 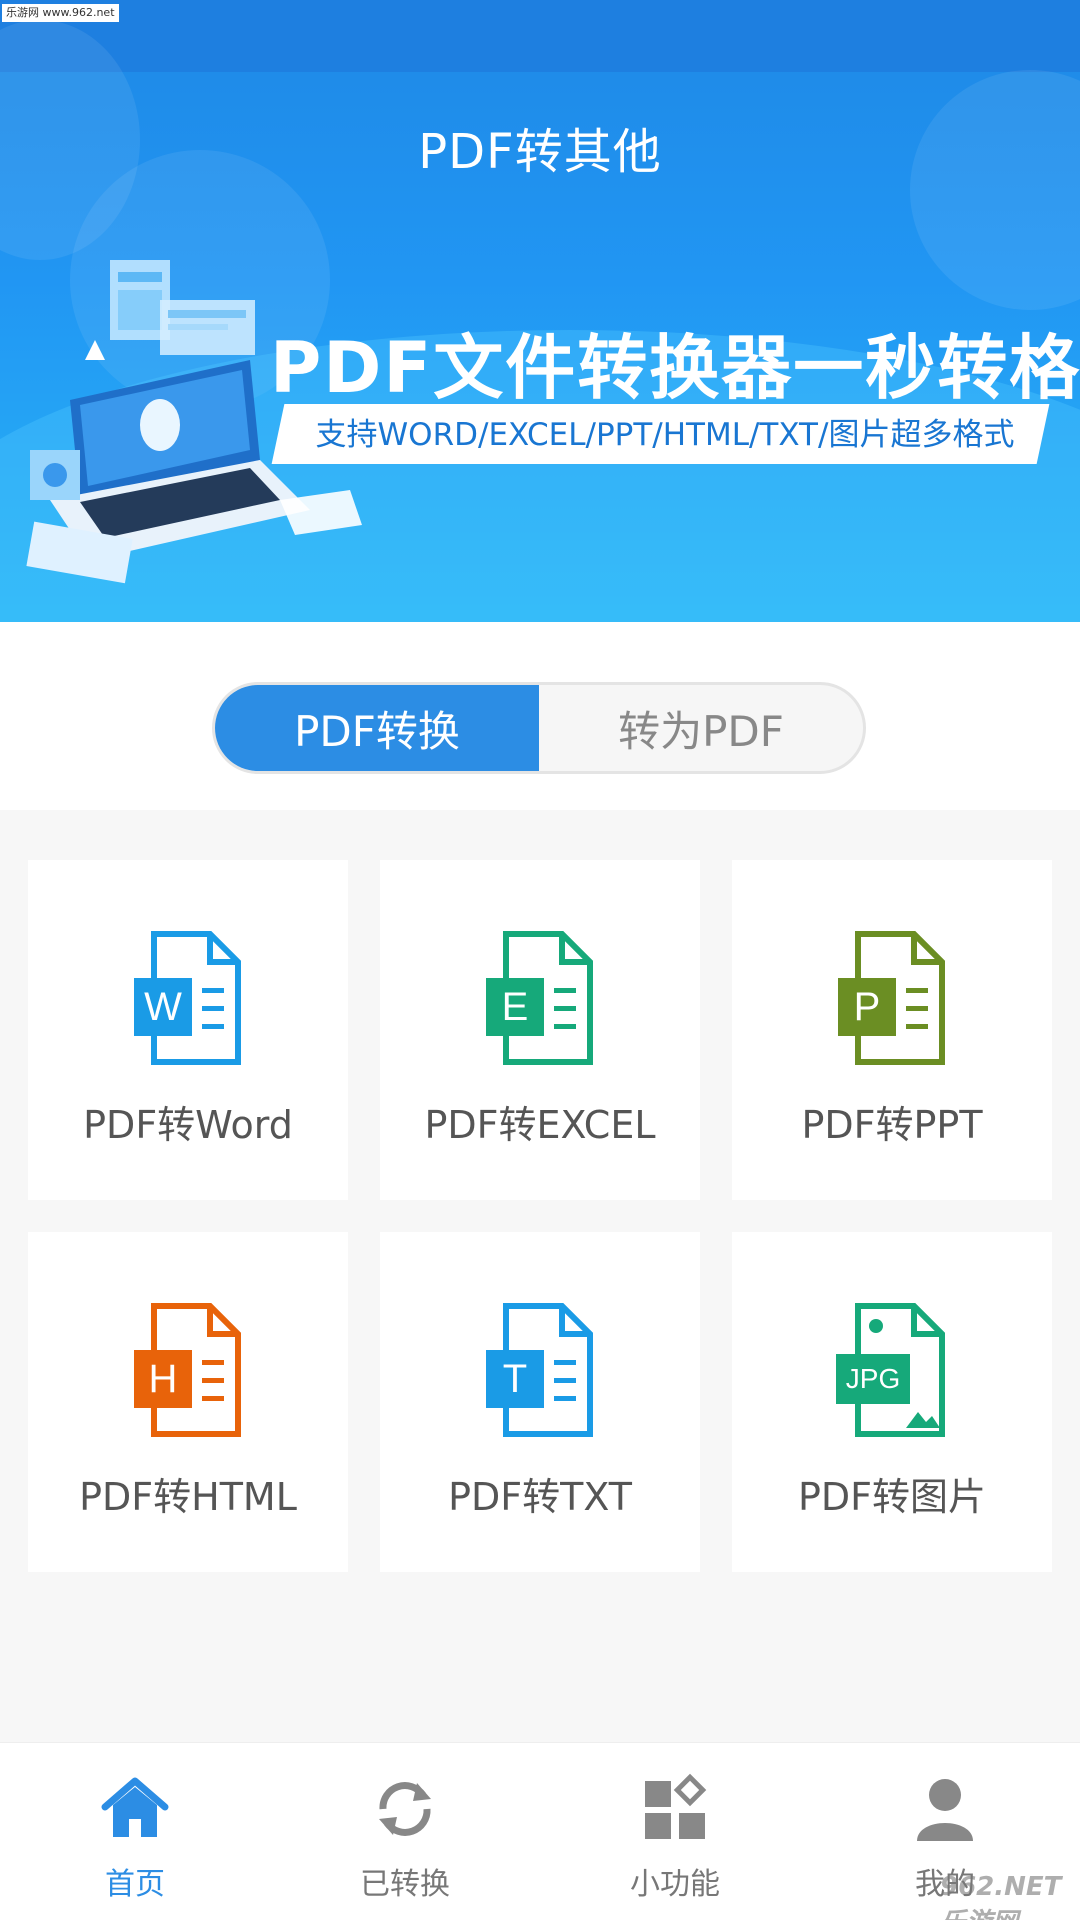 I want to click on svg-text: JPG, so click(x=873, y=1378).